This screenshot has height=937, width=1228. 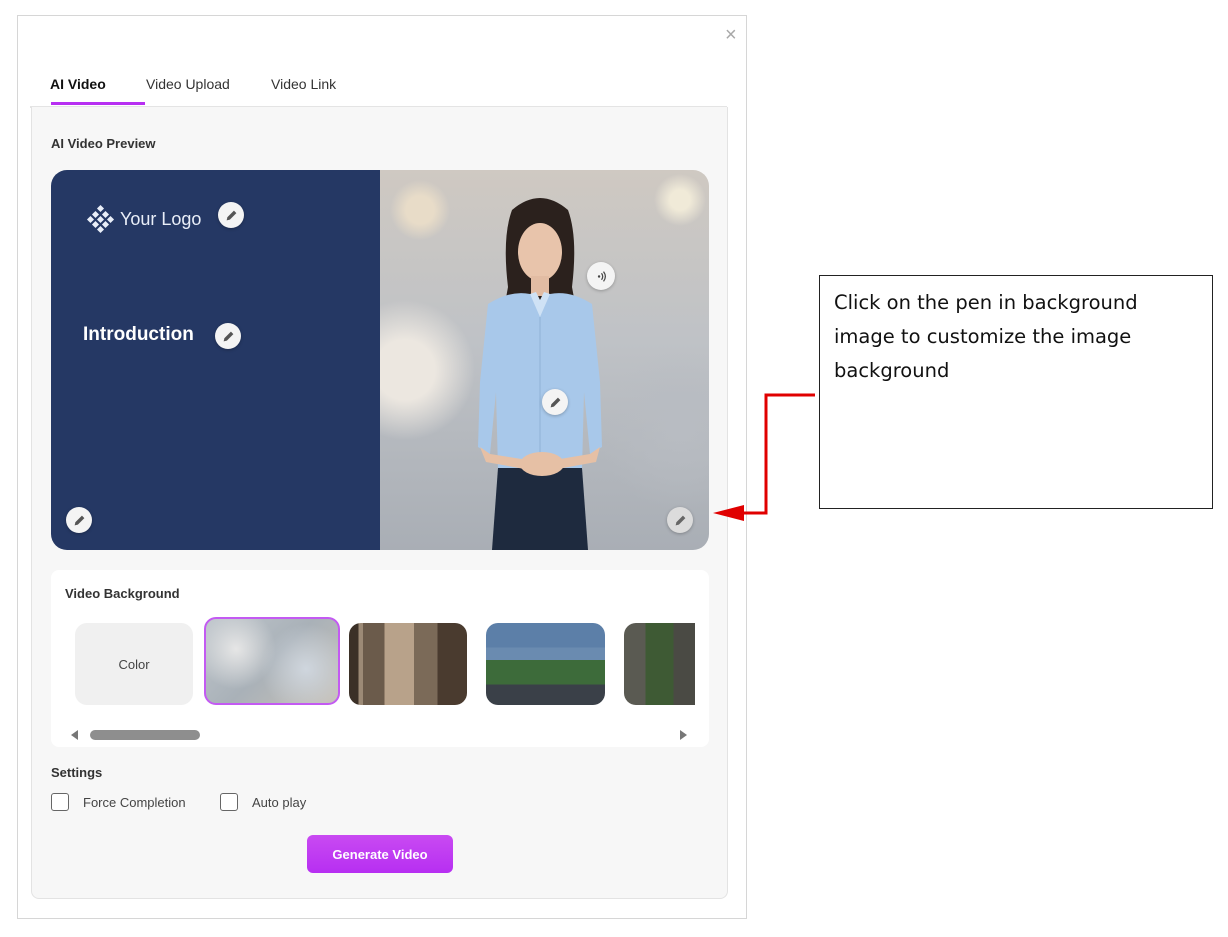 I want to click on tab-video-link: Video Link, so click(x=303, y=84).